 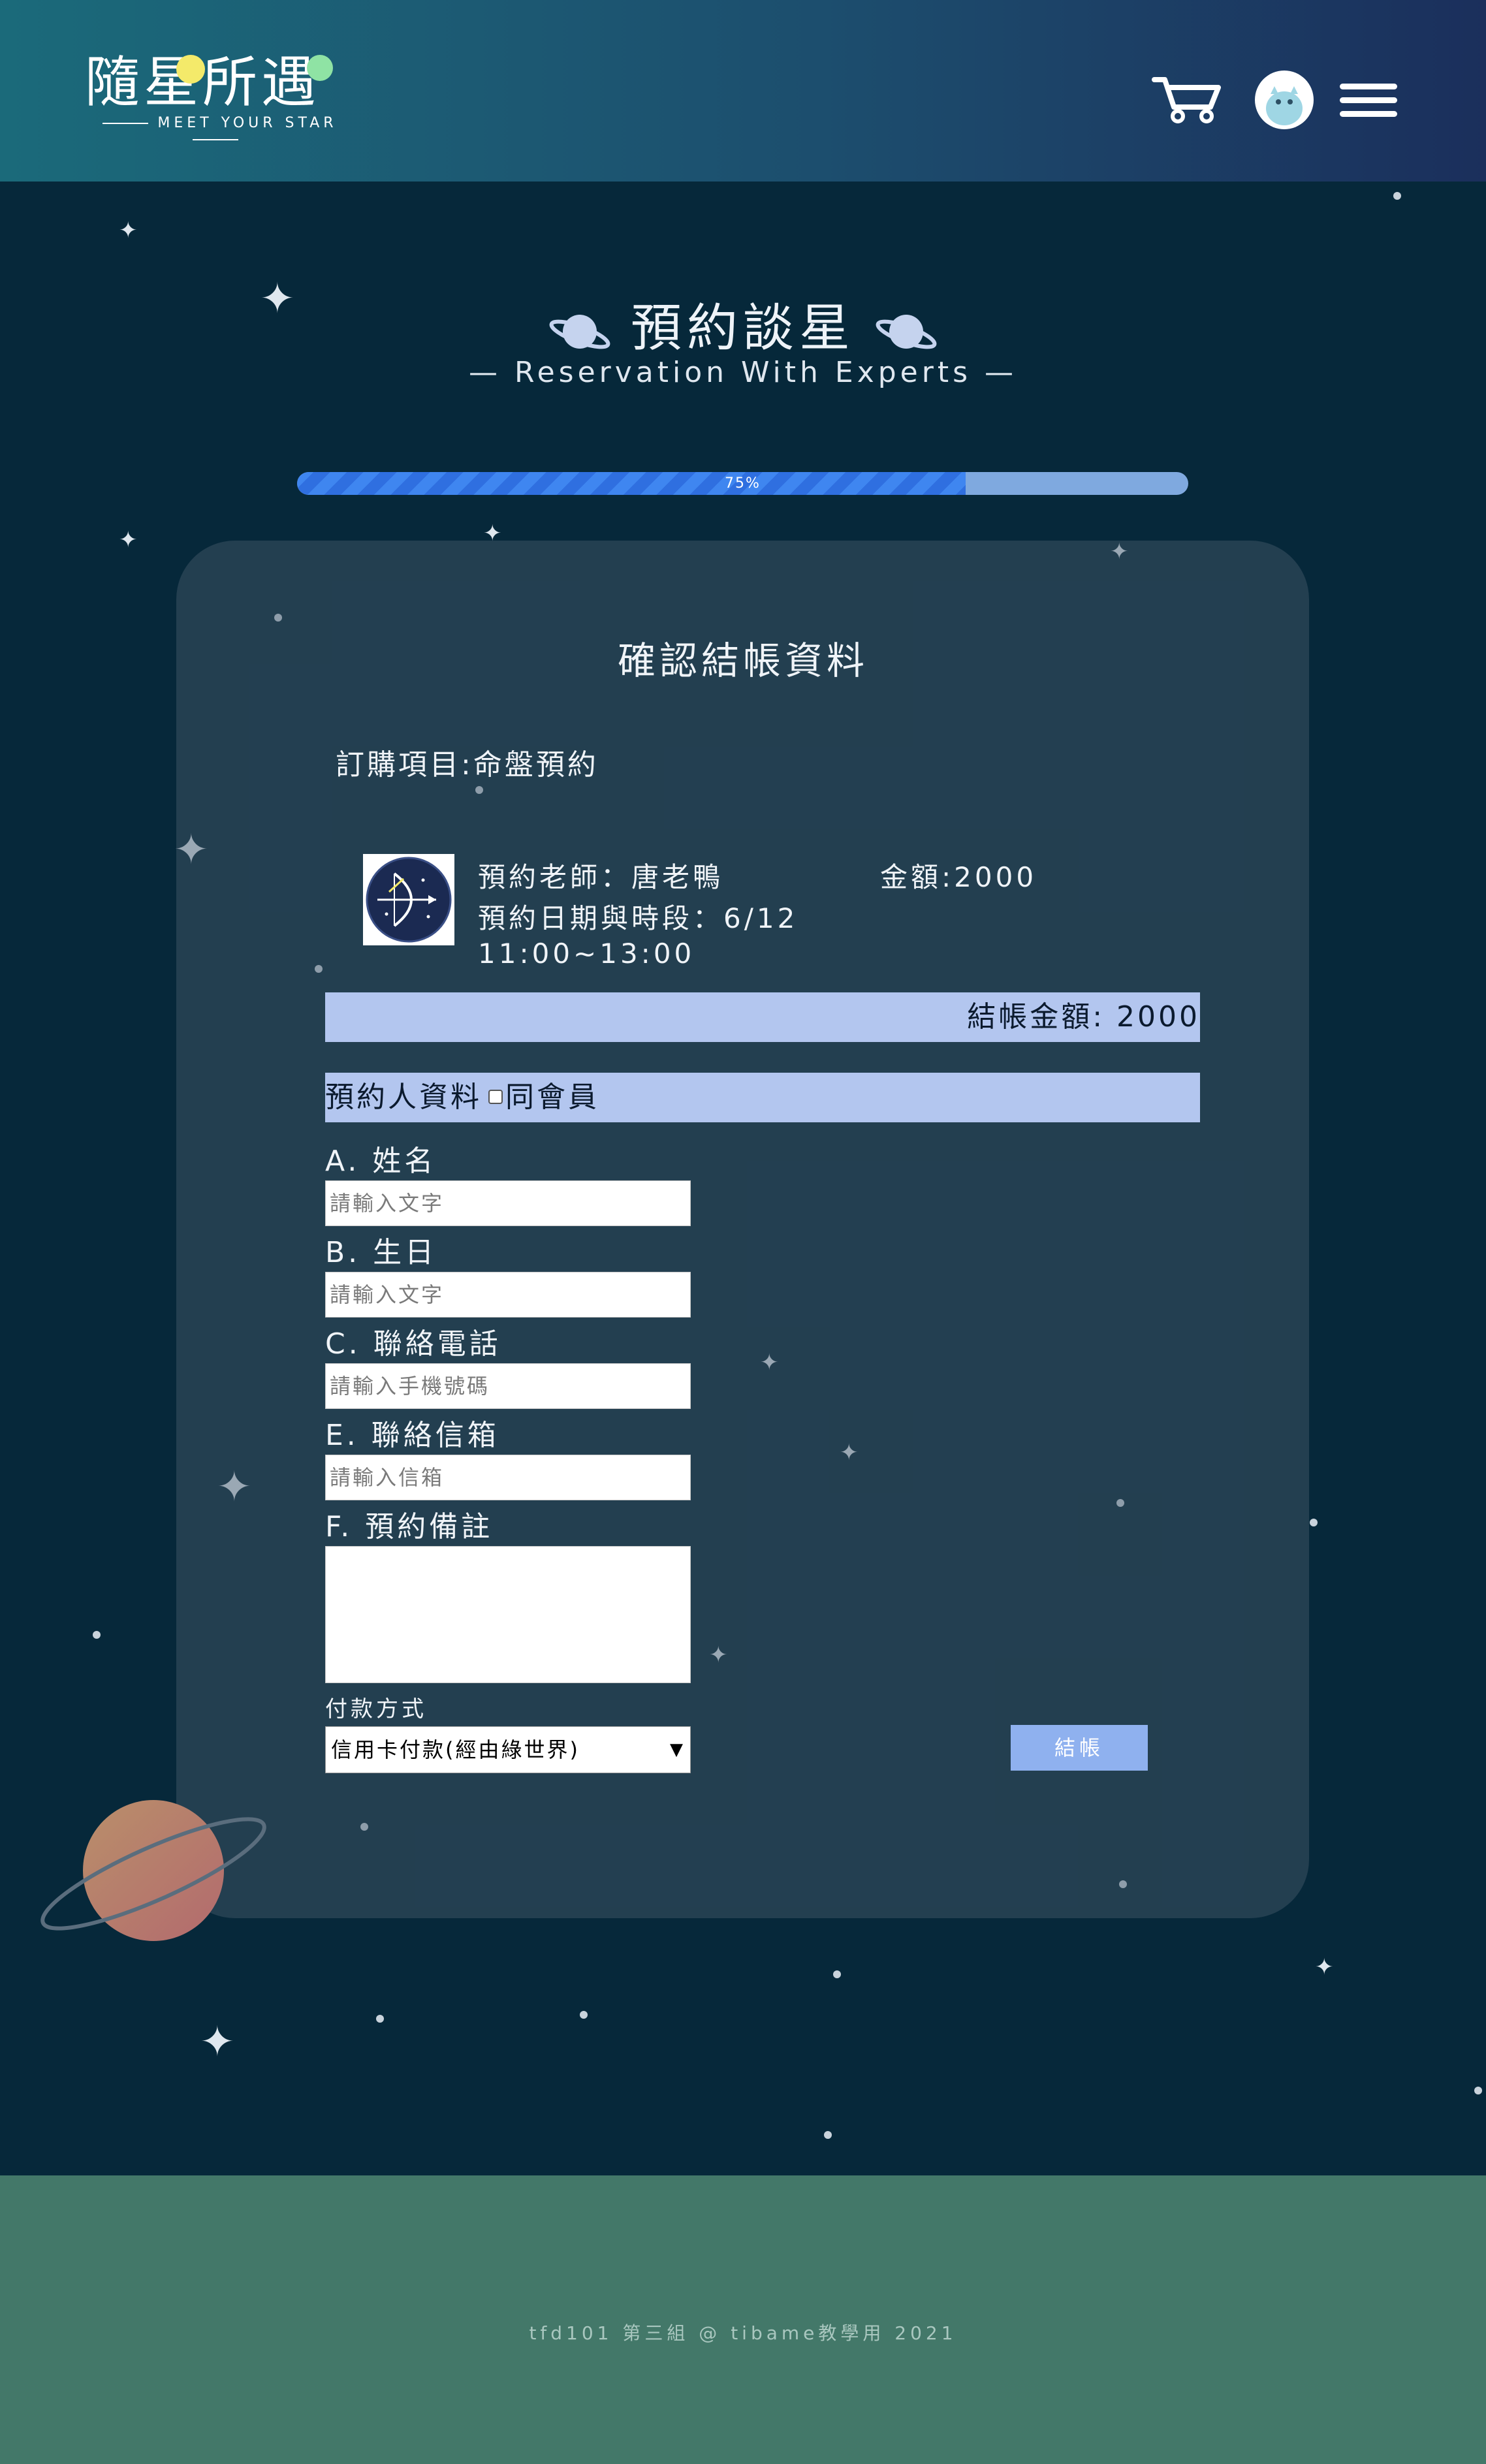 I want to click on footer-copyright: tfd101 第三組 @ tibame教學用 2021, so click(x=743, y=2333).